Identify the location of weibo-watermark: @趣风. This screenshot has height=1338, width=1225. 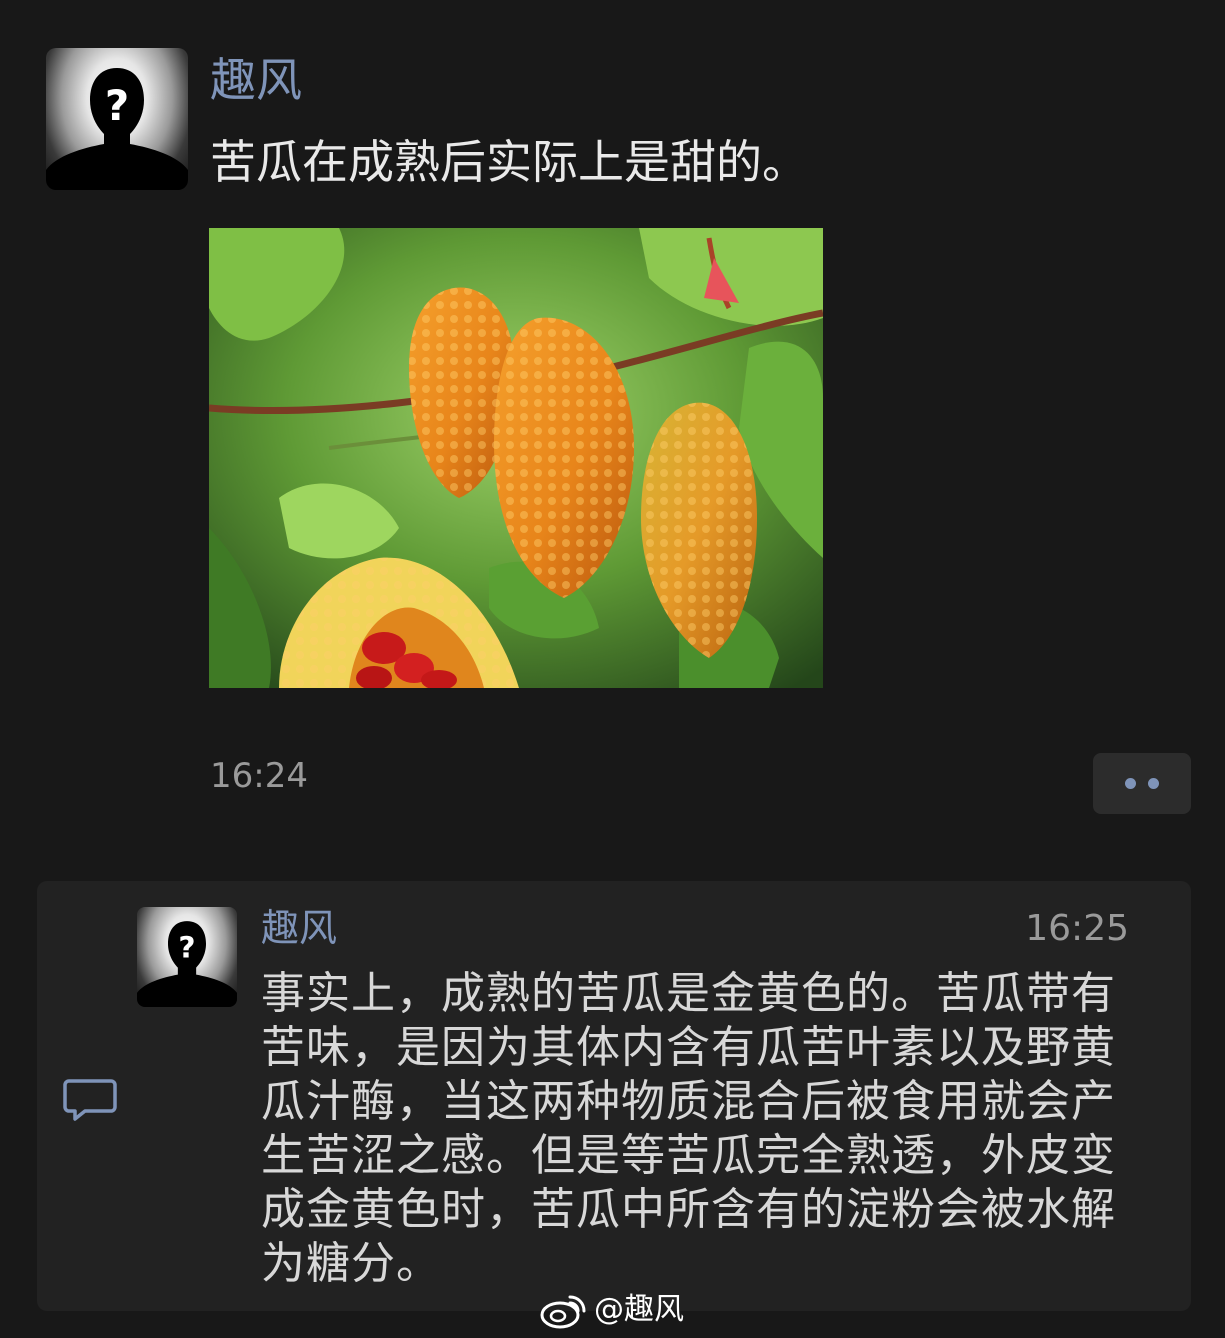
(612, 1310).